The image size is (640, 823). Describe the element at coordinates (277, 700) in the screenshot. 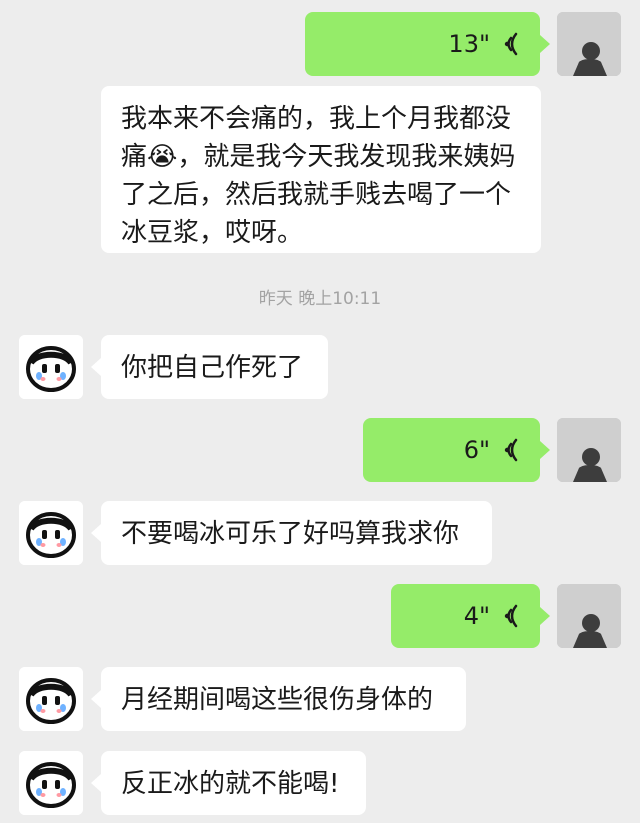

I see `message-text: 月经期间喝这些很伤身体的` at that location.